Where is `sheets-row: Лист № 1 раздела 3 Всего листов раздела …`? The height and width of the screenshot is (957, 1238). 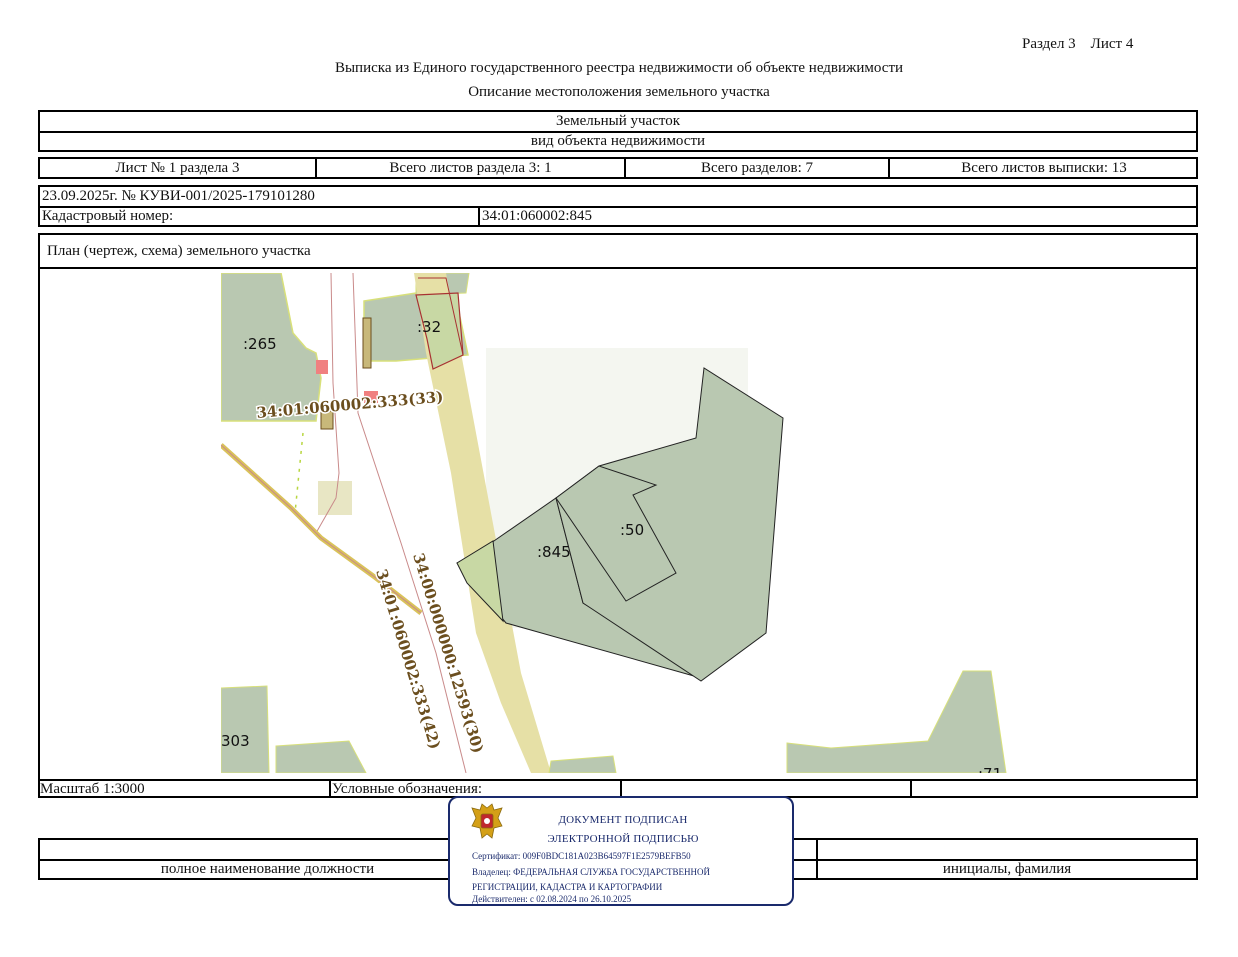
sheets-row: Лист № 1 раздела 3 Всего листов раздела … is located at coordinates (618, 168).